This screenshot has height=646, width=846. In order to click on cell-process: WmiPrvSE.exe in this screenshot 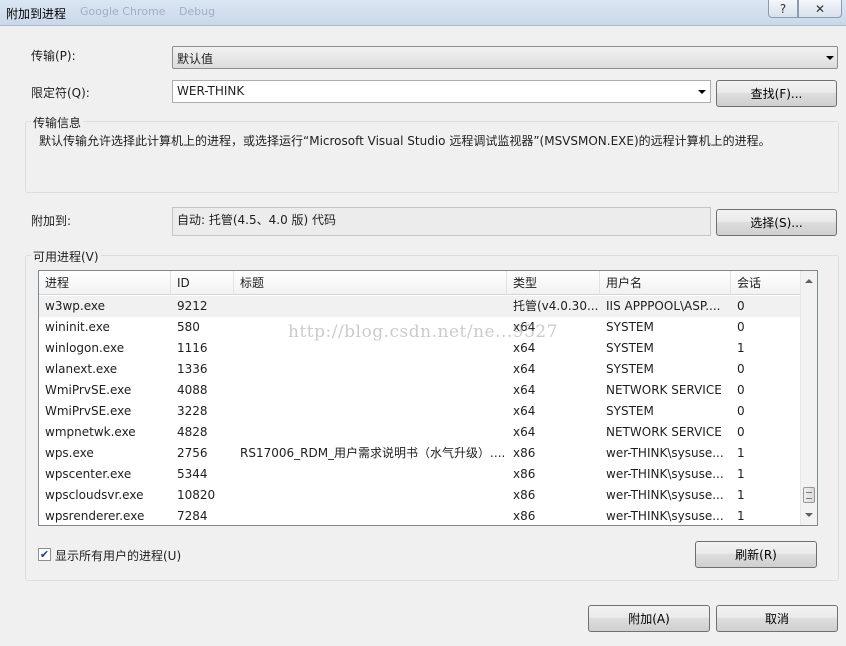, I will do `click(88, 411)`.